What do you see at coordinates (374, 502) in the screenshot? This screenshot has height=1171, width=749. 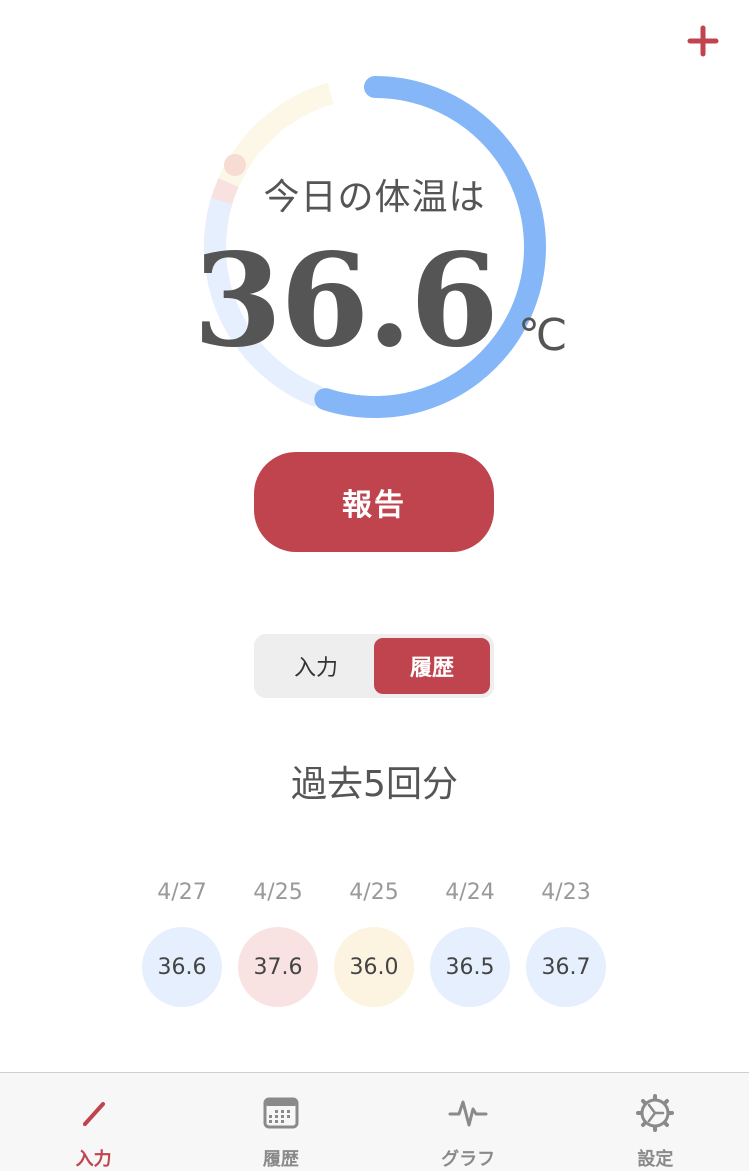 I see `report-button: 報告` at bounding box center [374, 502].